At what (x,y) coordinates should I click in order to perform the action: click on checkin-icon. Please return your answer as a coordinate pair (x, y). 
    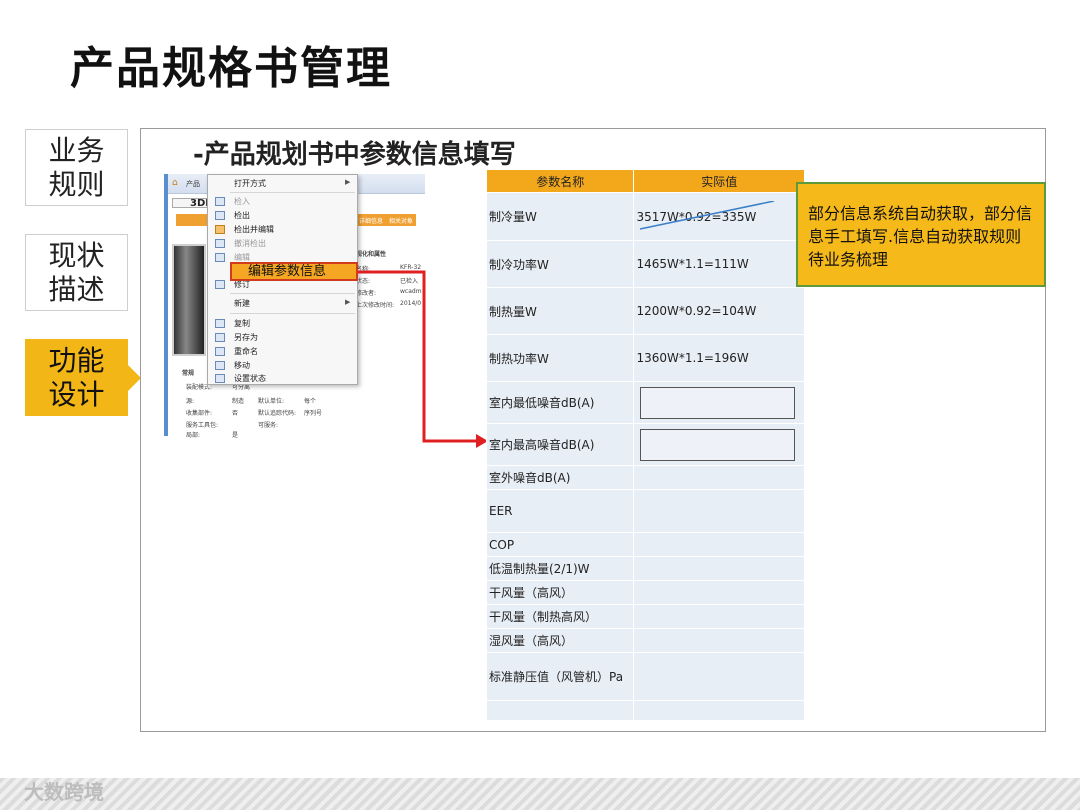
    Looking at the image, I should click on (220, 201).